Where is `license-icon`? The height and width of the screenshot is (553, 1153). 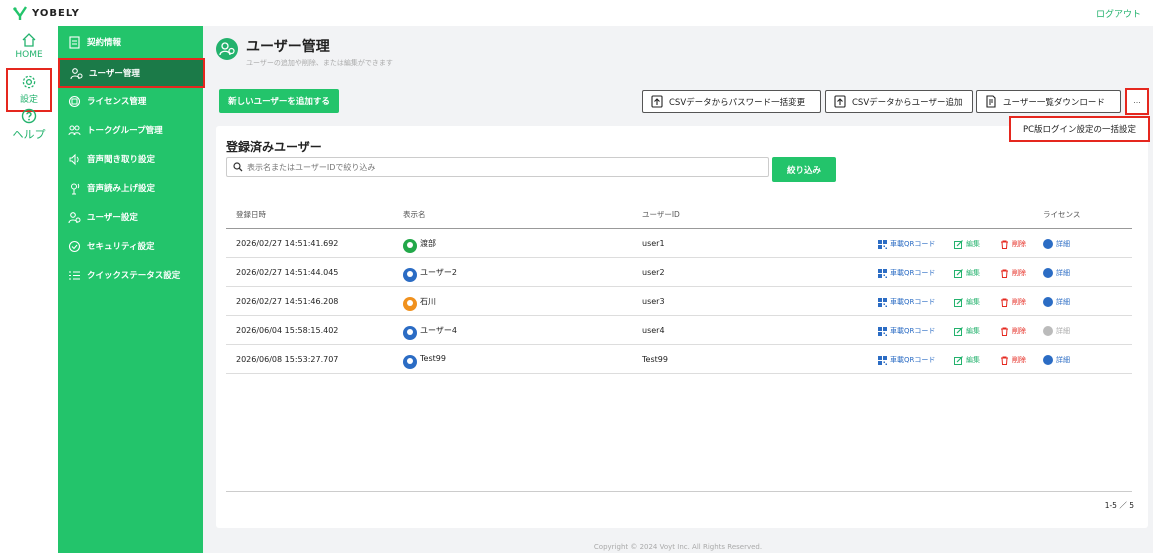
license-icon is located at coordinates (74, 101).